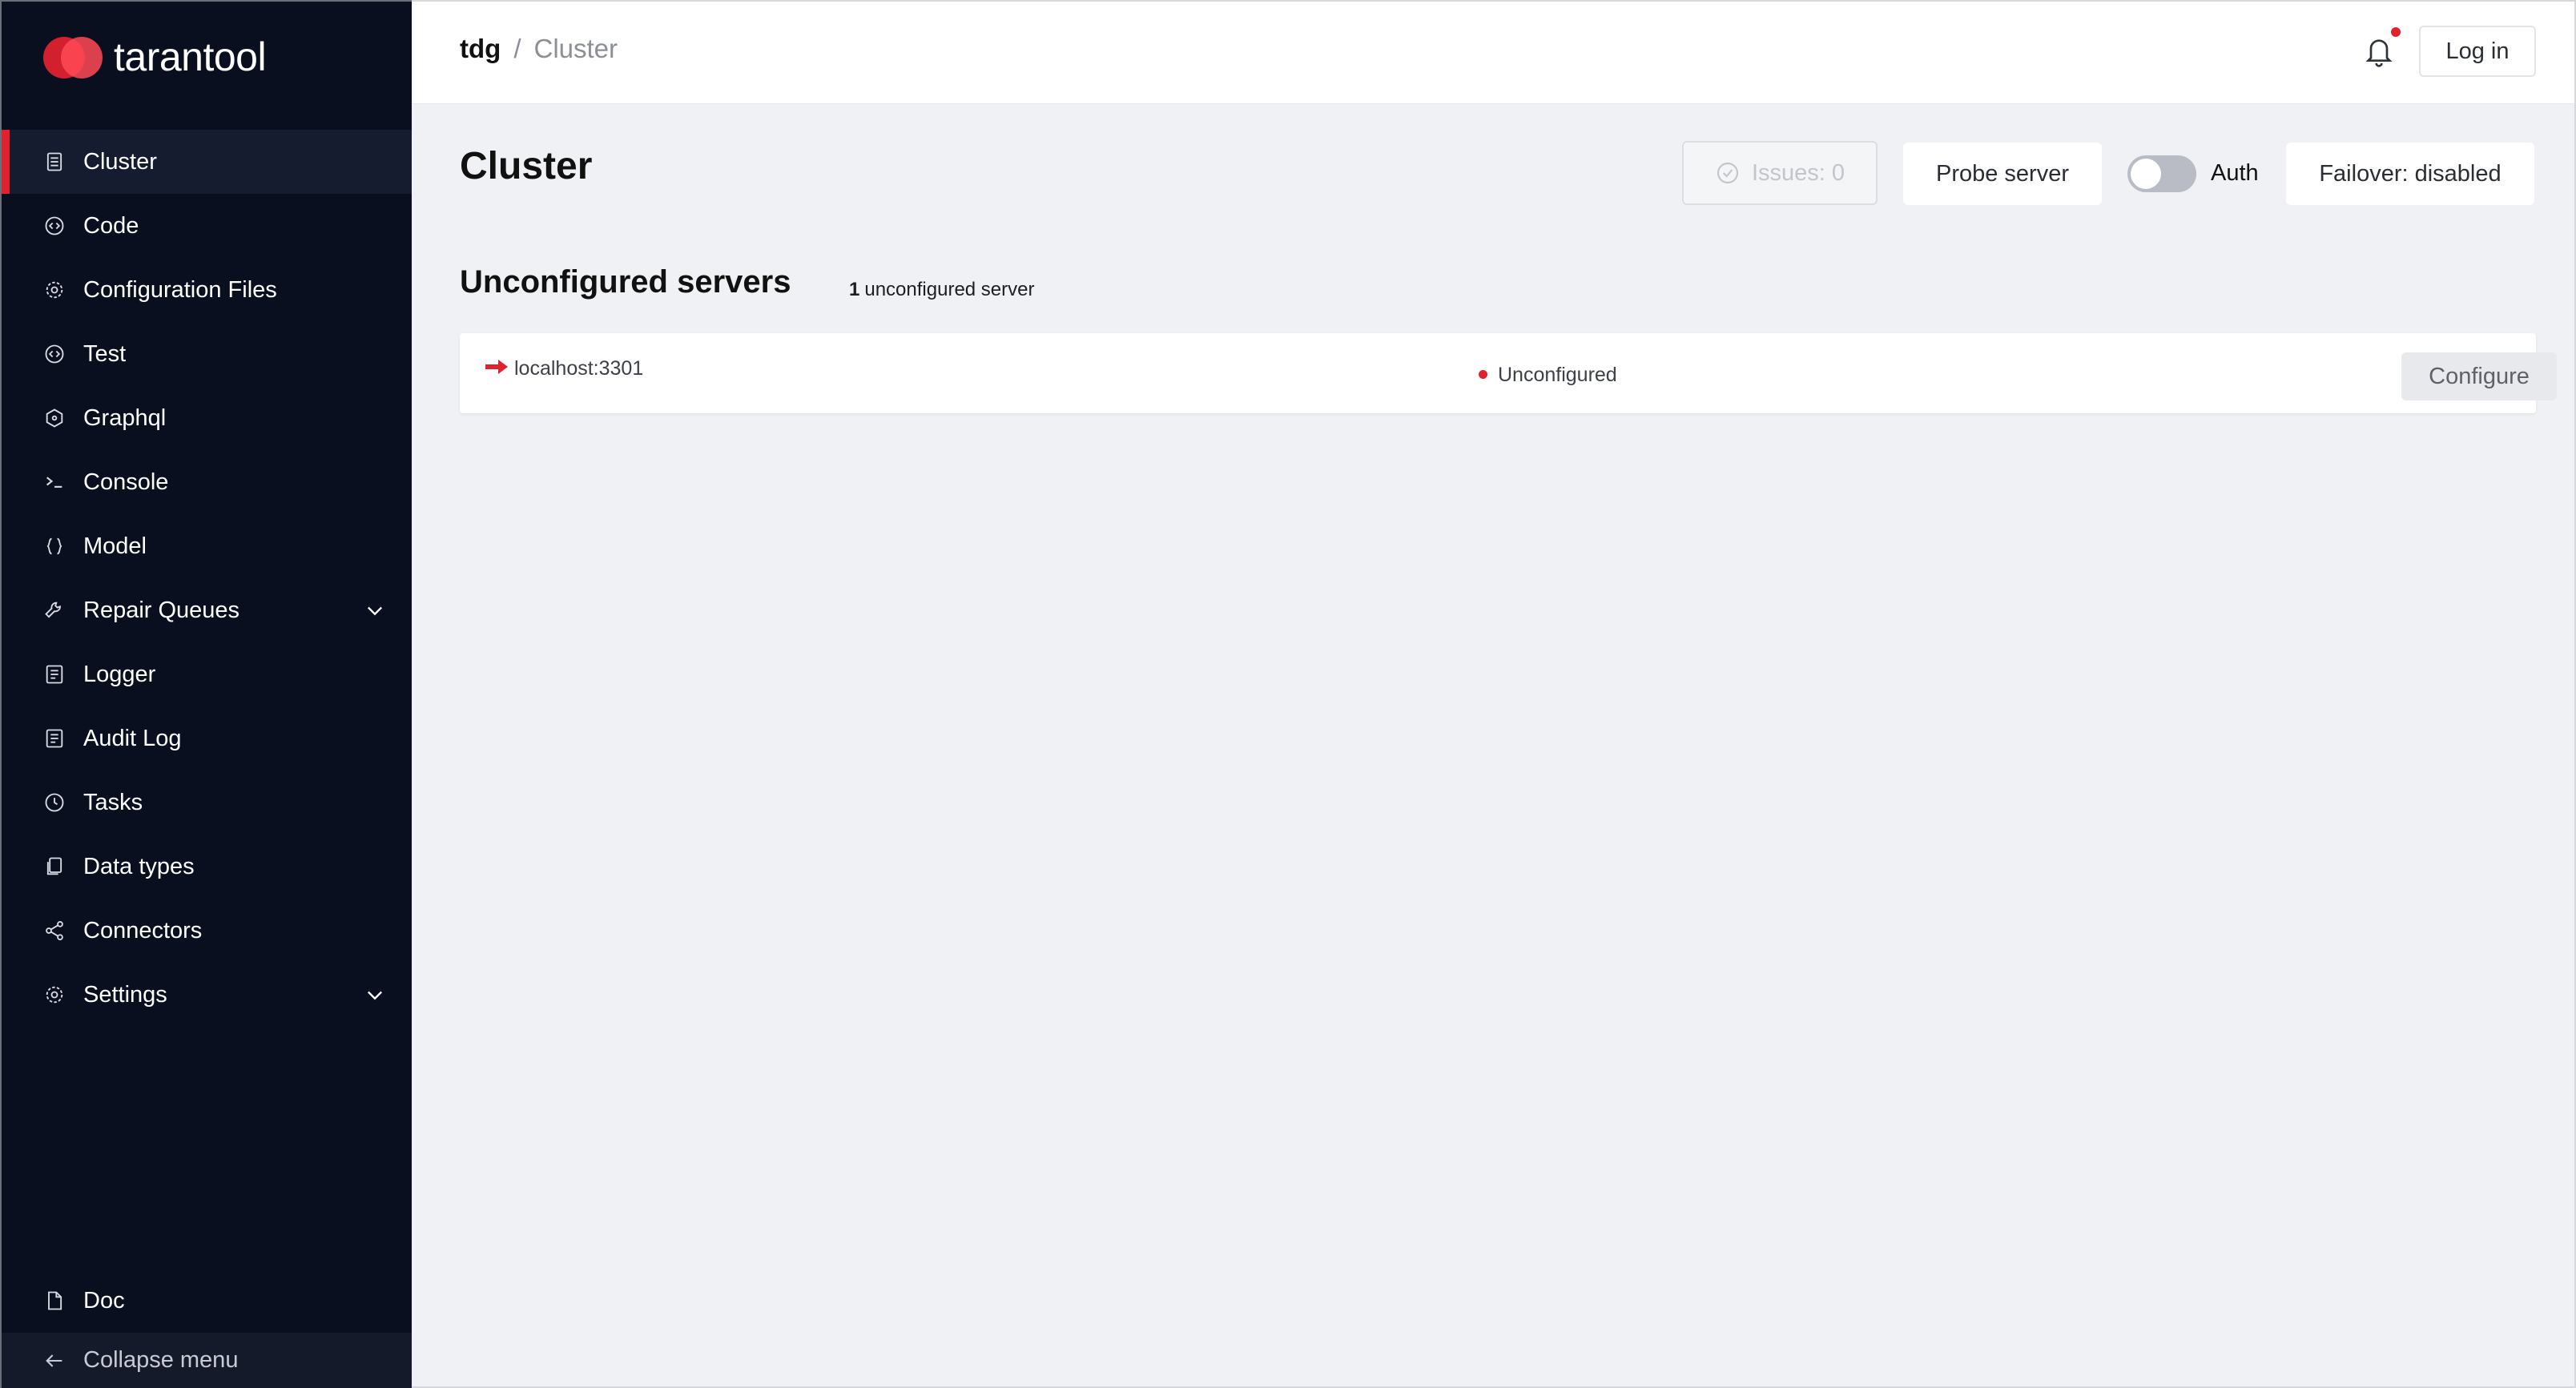 The image size is (2576, 1388). Describe the element at coordinates (105, 353) in the screenshot. I see `sidebar-item-label: Test` at that location.